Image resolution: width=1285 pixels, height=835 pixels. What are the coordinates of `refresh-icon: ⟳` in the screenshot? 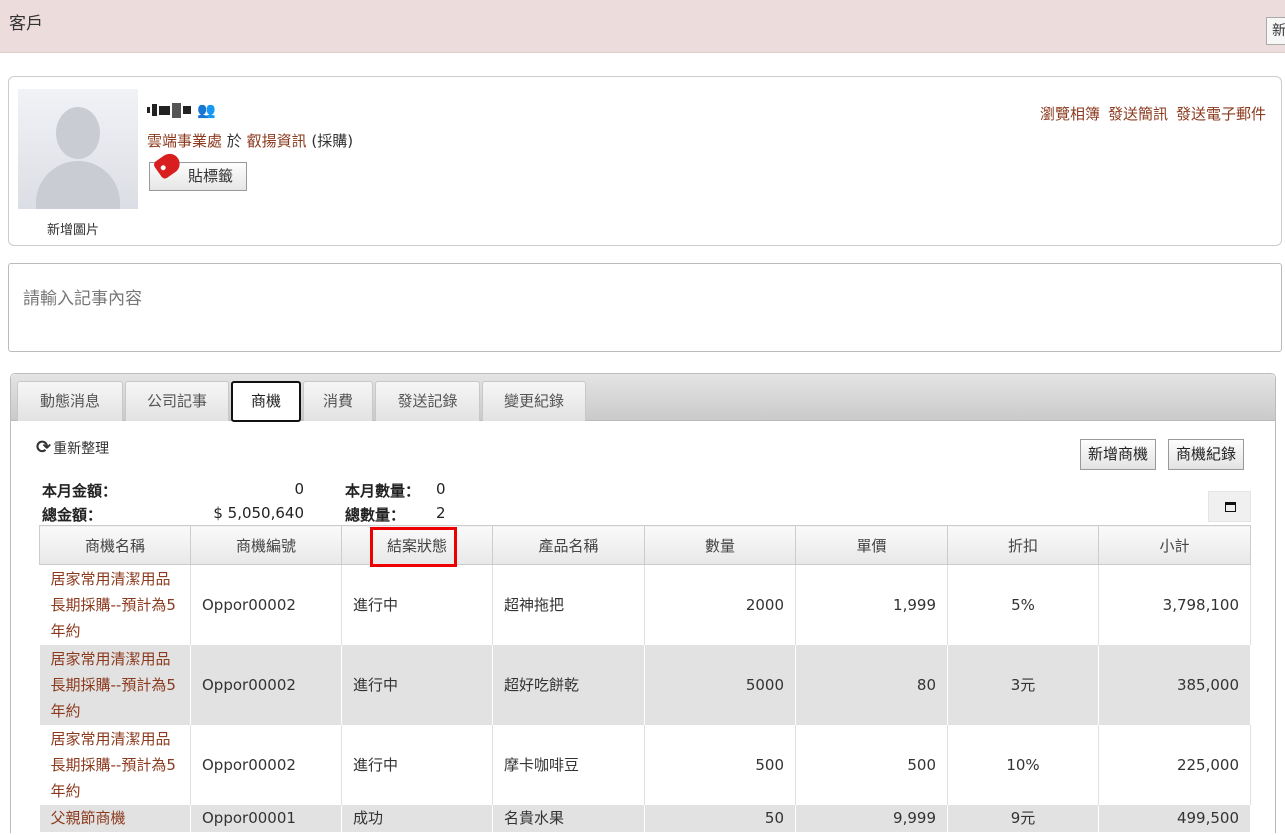 It's located at (44, 447).